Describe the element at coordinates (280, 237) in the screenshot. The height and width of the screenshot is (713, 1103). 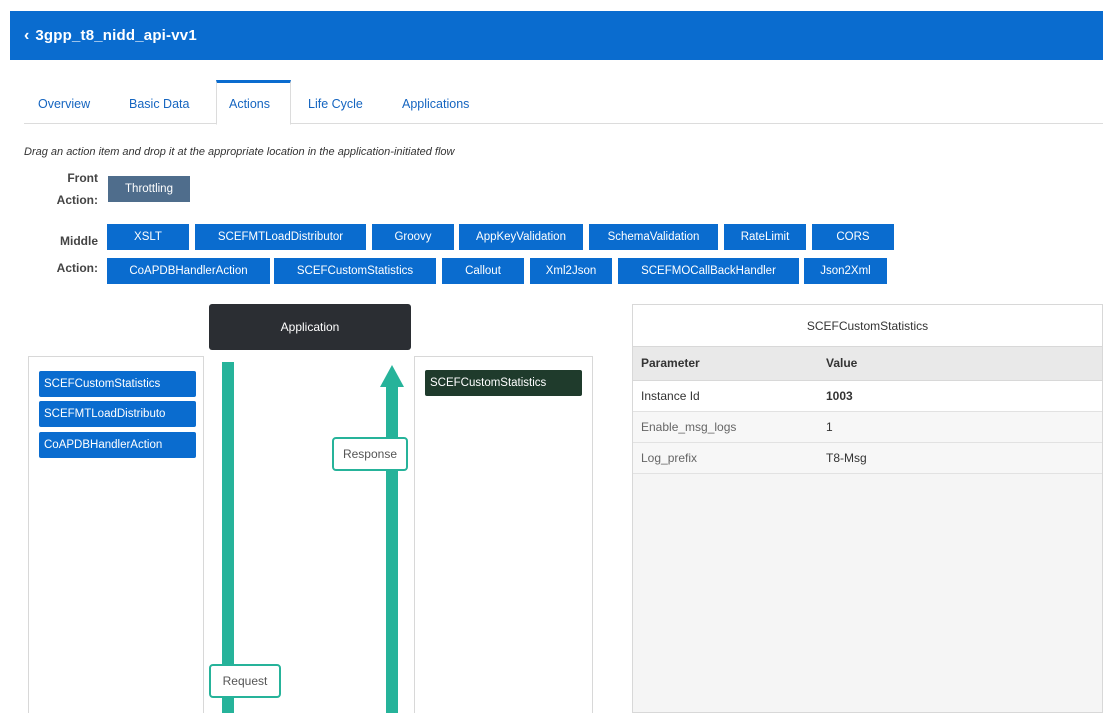
I see `middle-action-scefmtloaddistributor: SCEFMTLoadDistributor` at that location.